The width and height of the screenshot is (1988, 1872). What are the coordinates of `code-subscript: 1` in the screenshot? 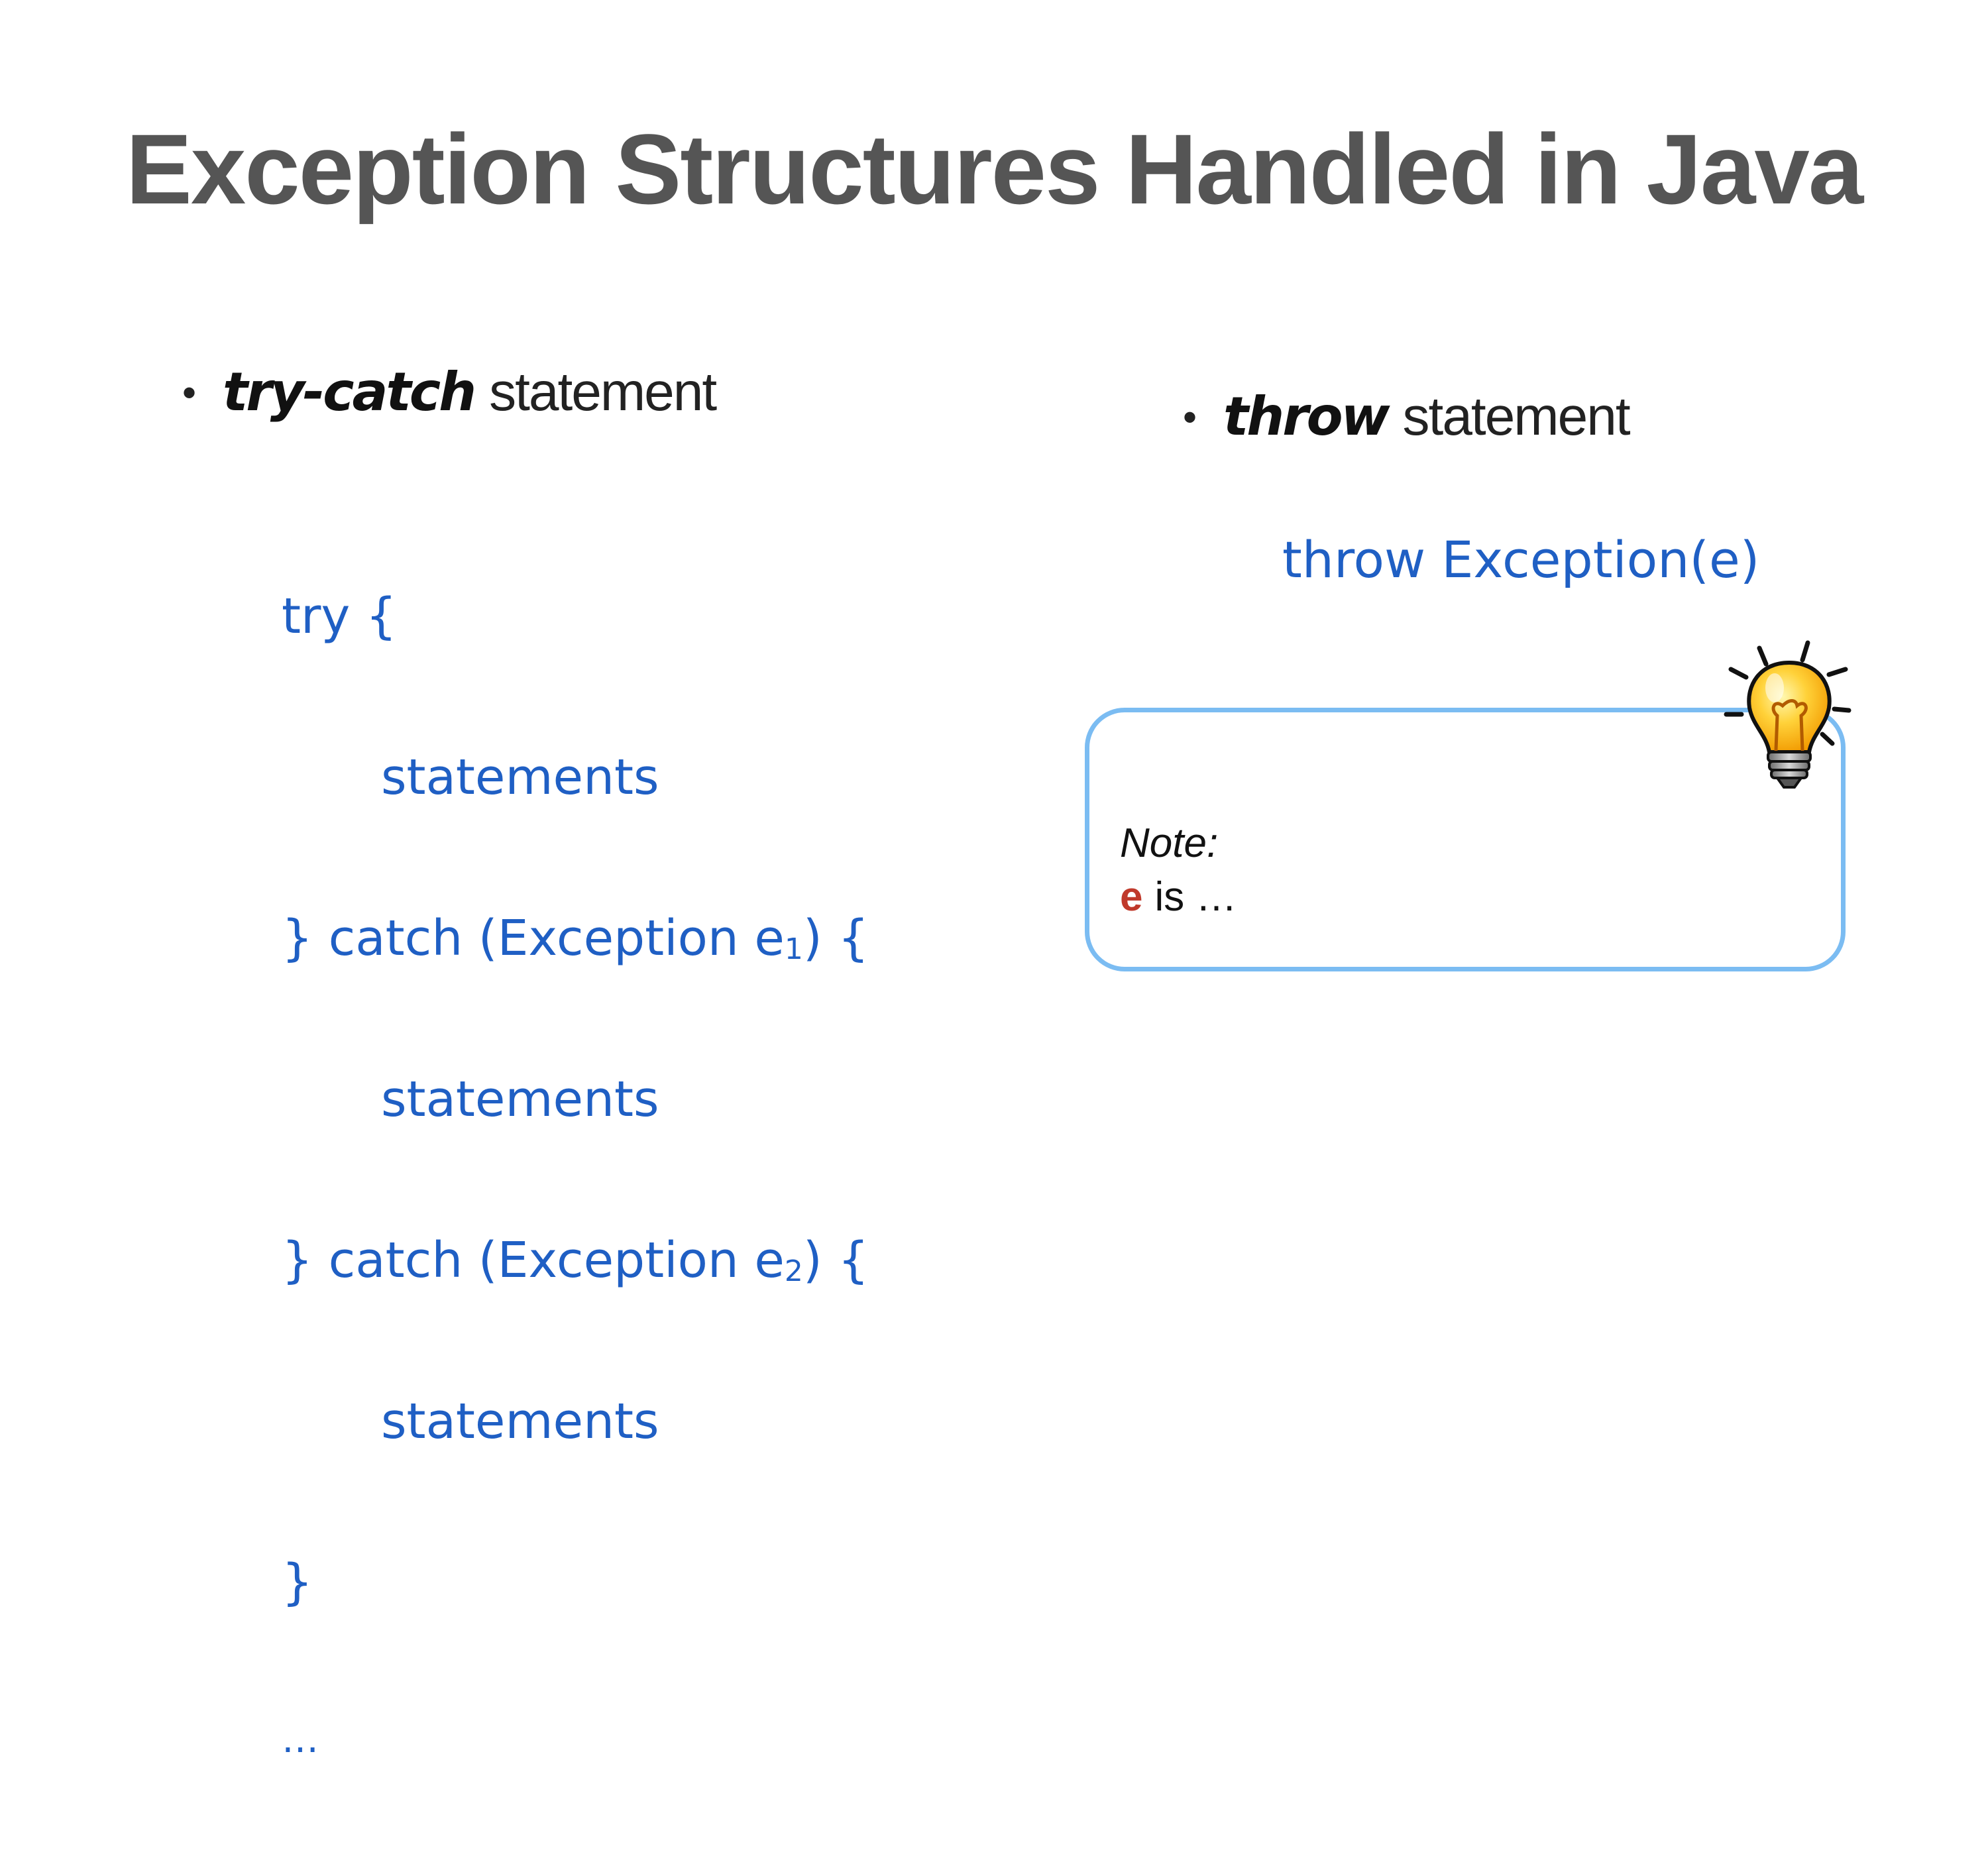 It's located at (793, 949).